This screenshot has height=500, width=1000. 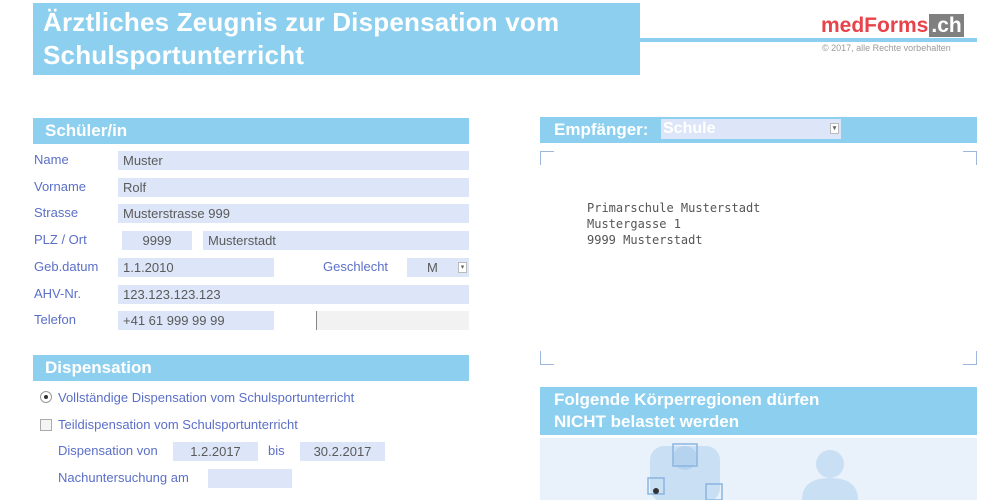 I want to click on dispensation-to-label: bis, so click(x=276, y=450).